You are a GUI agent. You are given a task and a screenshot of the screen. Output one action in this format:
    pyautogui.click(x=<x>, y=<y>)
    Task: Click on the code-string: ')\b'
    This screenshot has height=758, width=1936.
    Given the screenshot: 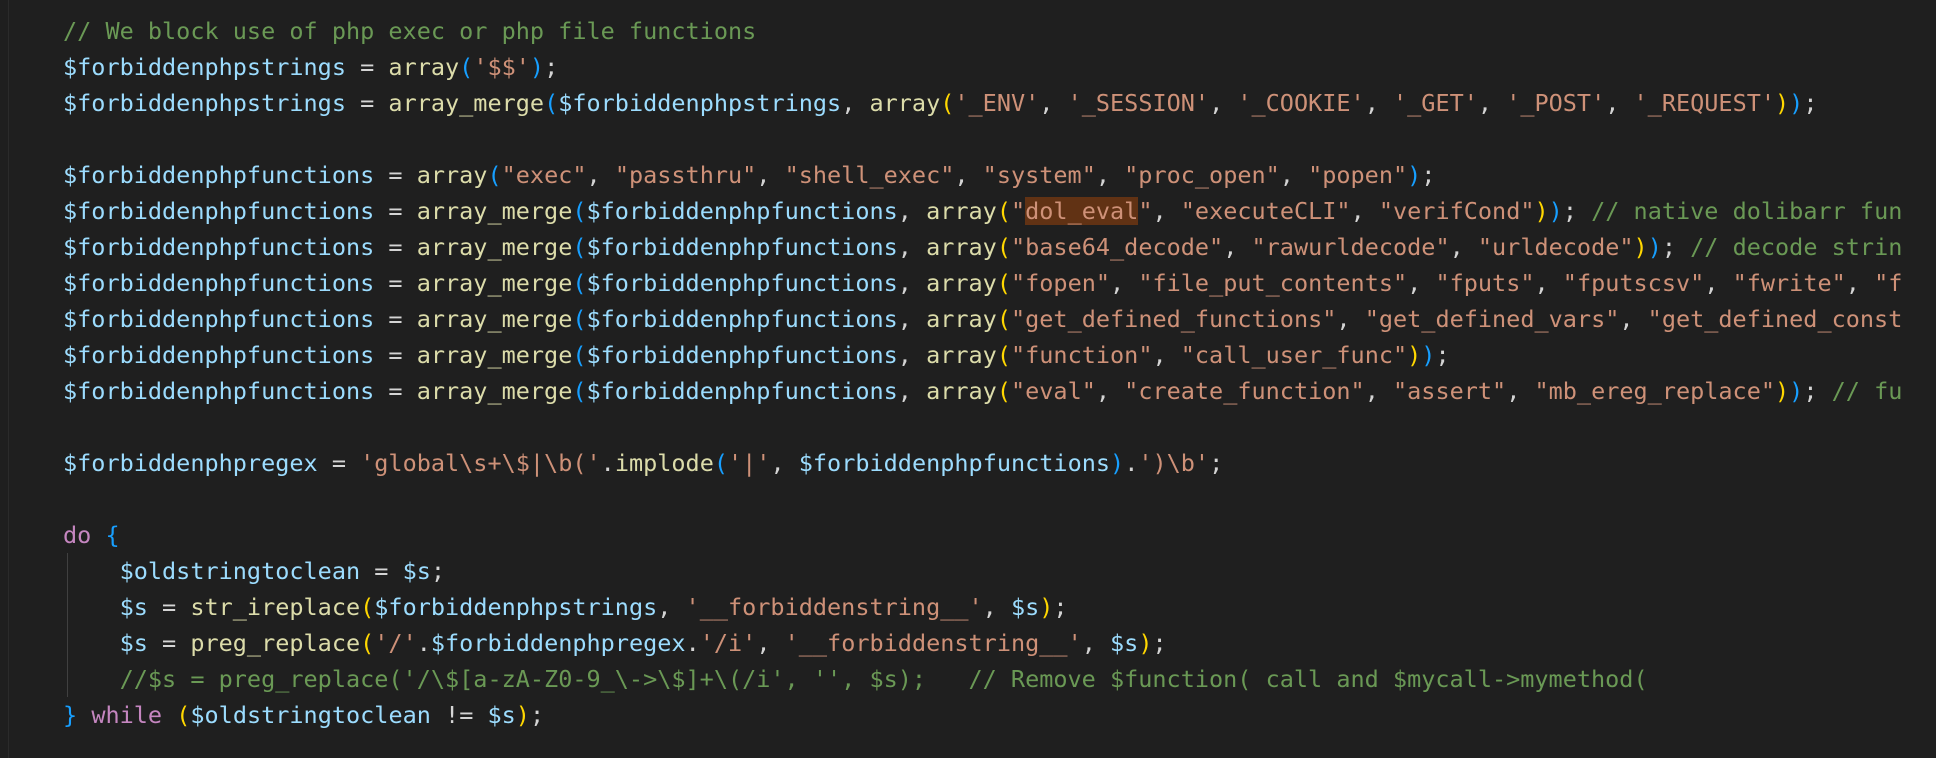 What is the action you would take?
    pyautogui.click(x=1174, y=463)
    